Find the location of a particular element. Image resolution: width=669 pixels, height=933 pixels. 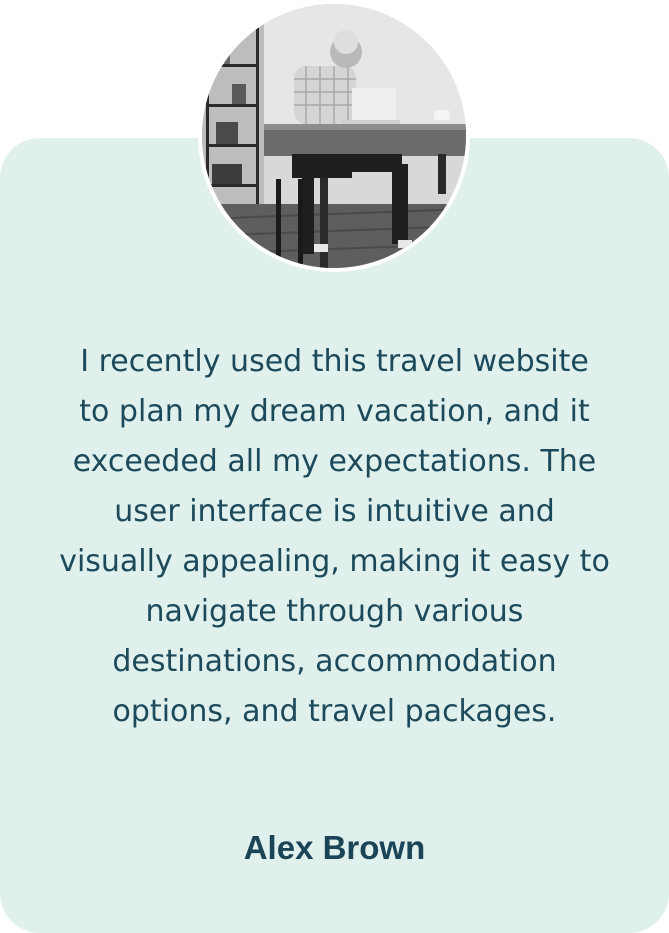

avatar is located at coordinates (334, 136).